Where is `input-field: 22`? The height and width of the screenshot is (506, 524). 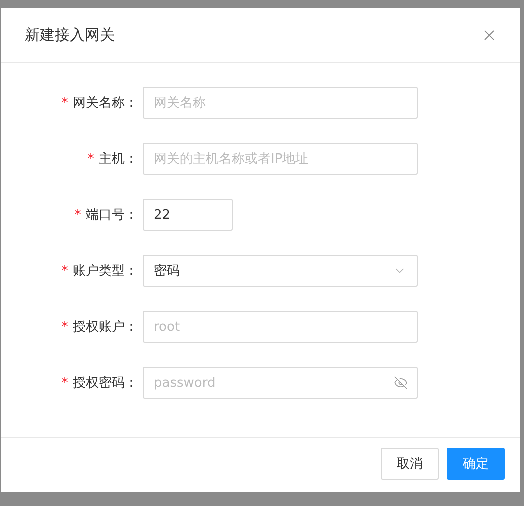
input-field: 22 is located at coordinates (188, 215).